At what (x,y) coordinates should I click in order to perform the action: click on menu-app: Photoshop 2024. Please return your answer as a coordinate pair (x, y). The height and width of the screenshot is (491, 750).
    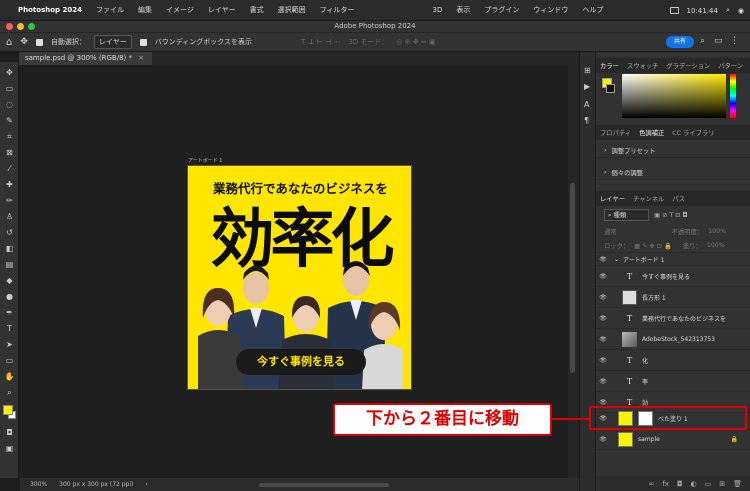
    Looking at the image, I should click on (50, 10).